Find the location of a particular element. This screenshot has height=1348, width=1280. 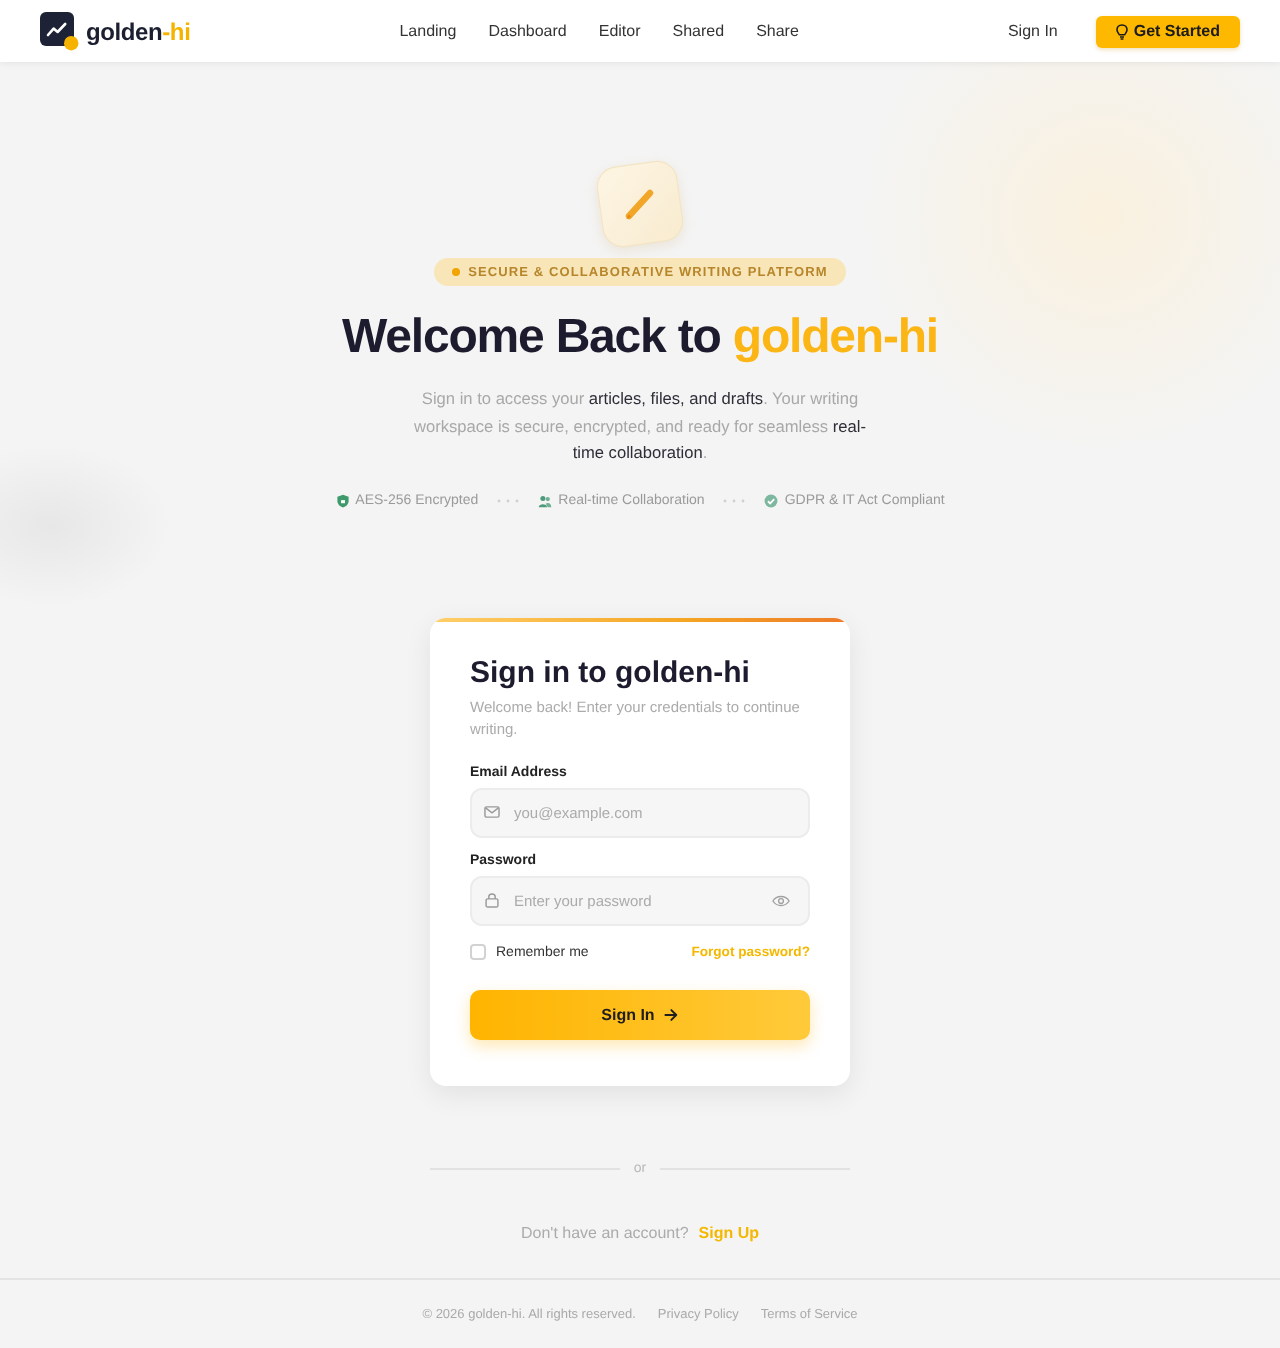

arrow-right-icon is located at coordinates (671, 1014).